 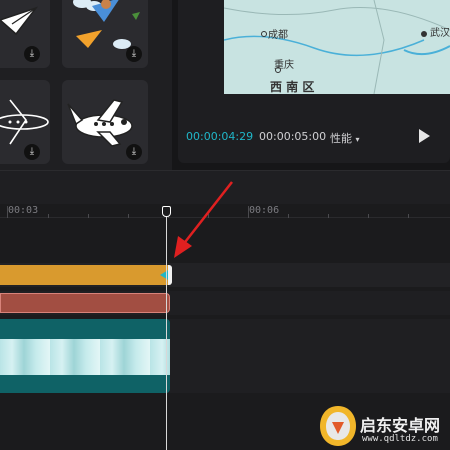 What do you see at coordinates (292, 87) in the screenshot?
I see `map-label-southwest: 西 南 区` at bounding box center [292, 87].